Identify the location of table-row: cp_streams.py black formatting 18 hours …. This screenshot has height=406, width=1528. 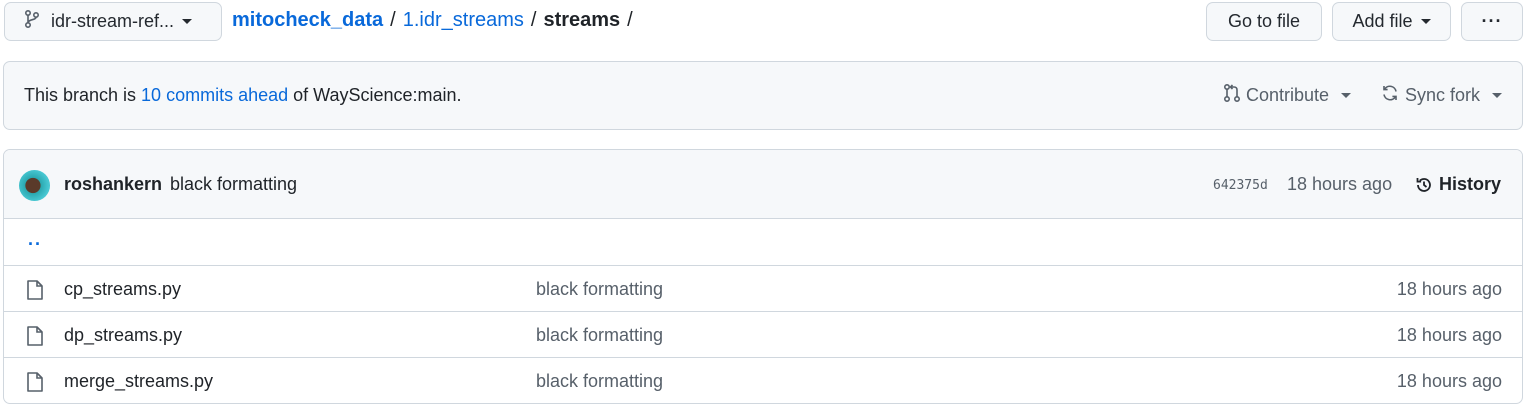
(763, 288).